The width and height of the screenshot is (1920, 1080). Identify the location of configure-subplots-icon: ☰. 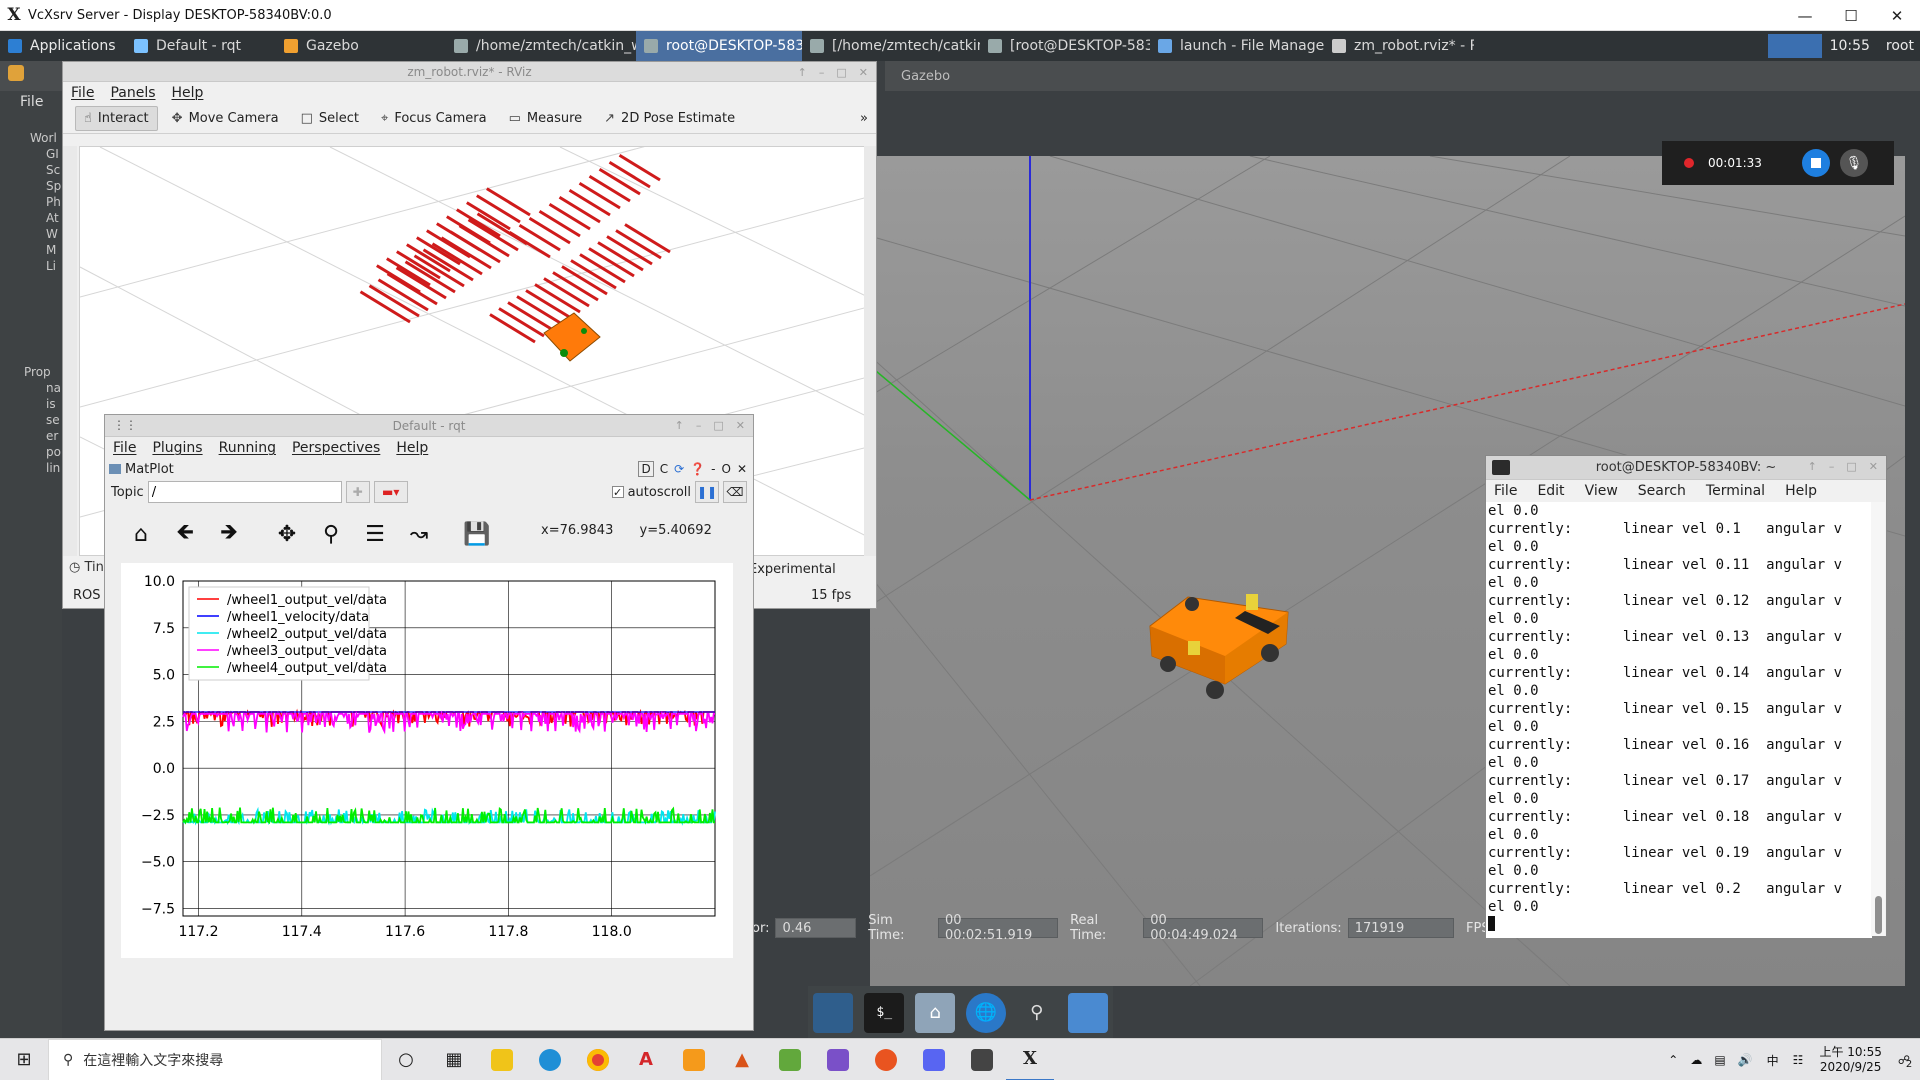
(375, 534).